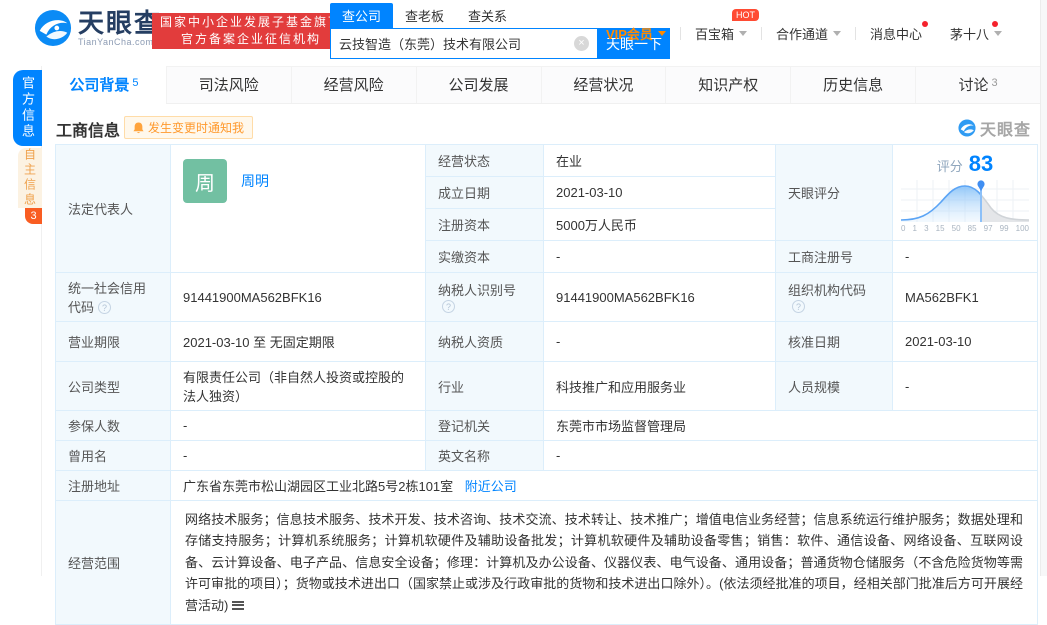 The image size is (1047, 625). What do you see at coordinates (834, 256) in the screenshot?
I see `field-label: 工商注册号` at bounding box center [834, 256].